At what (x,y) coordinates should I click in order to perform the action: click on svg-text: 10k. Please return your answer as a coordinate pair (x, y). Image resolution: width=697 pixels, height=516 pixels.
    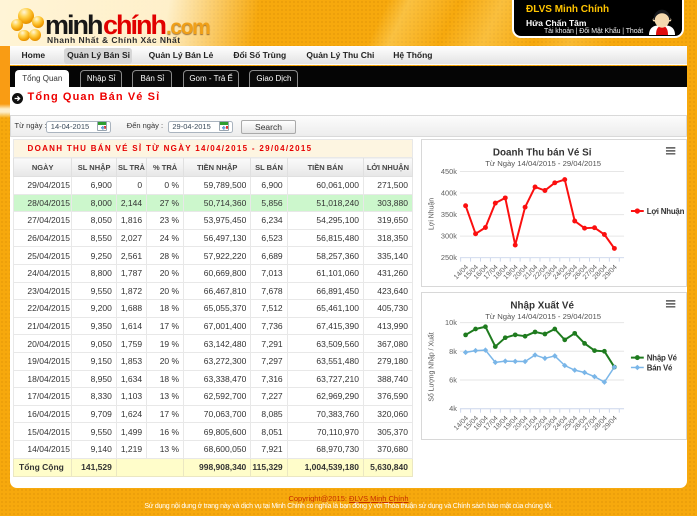
    Looking at the image, I should click on (451, 322).